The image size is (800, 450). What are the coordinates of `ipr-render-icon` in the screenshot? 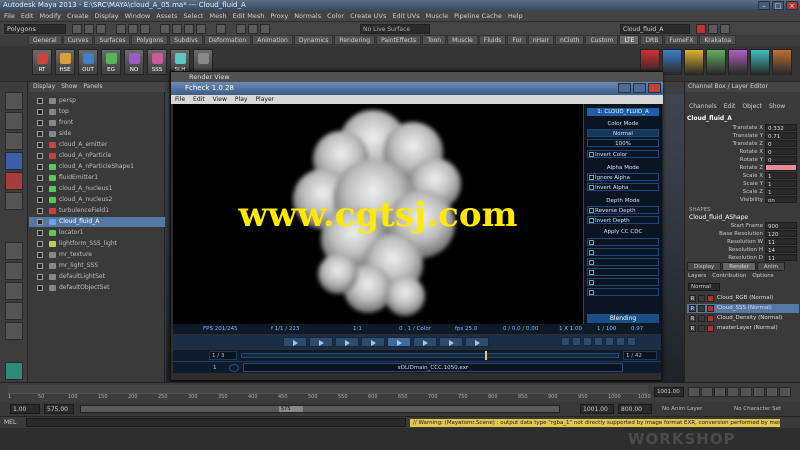 It's located at (253, 29).